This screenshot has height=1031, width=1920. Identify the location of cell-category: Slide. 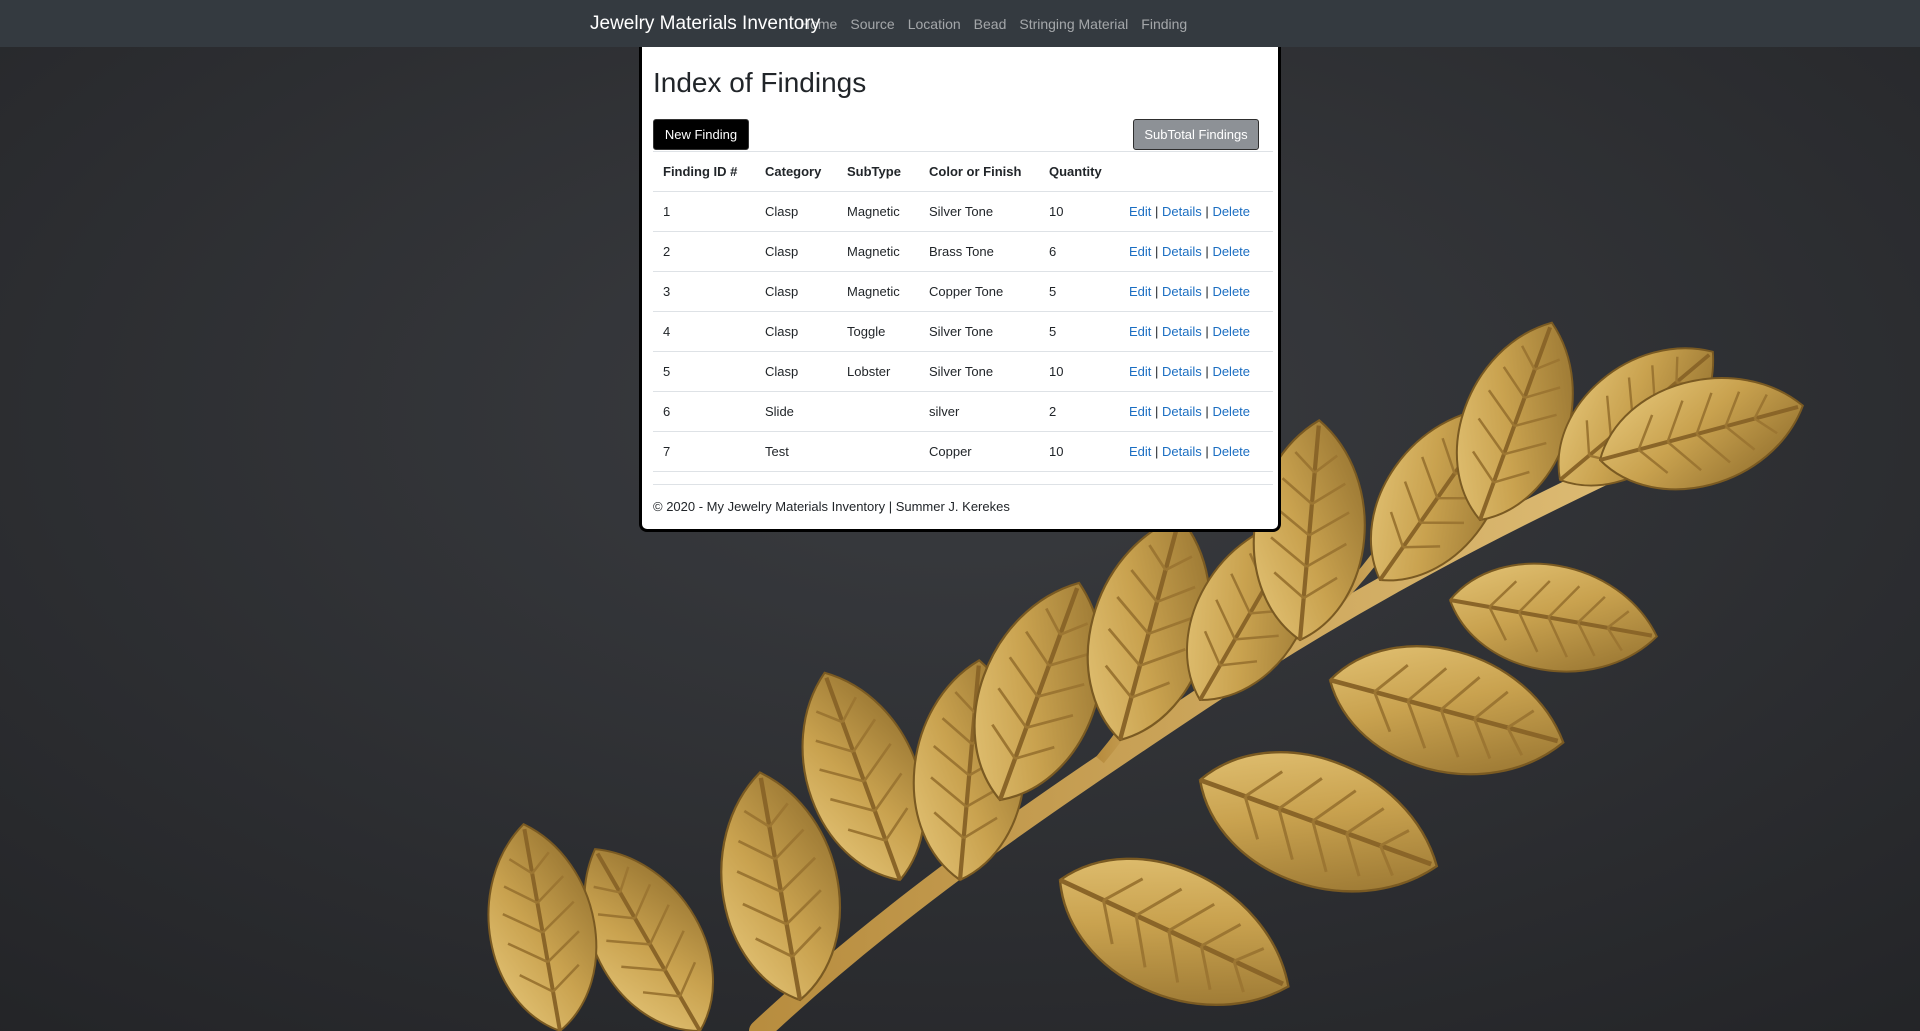
(796, 411).